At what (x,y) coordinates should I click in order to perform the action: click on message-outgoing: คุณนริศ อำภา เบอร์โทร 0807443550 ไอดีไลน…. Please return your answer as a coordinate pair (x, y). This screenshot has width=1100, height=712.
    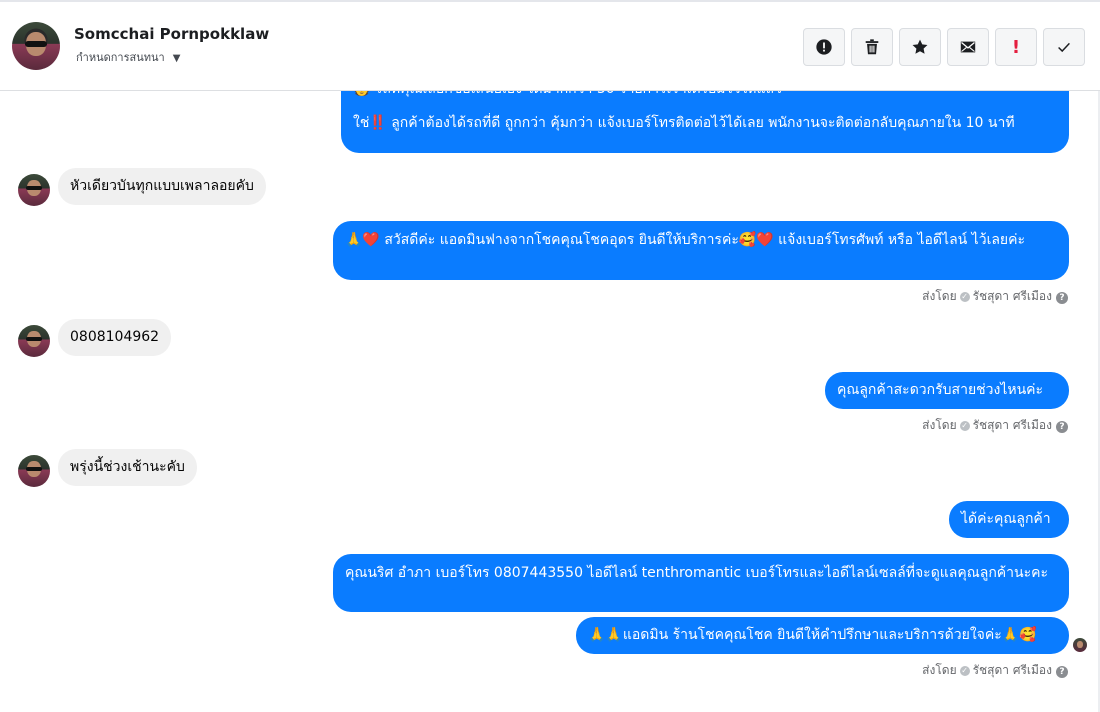
    Looking at the image, I should click on (701, 583).